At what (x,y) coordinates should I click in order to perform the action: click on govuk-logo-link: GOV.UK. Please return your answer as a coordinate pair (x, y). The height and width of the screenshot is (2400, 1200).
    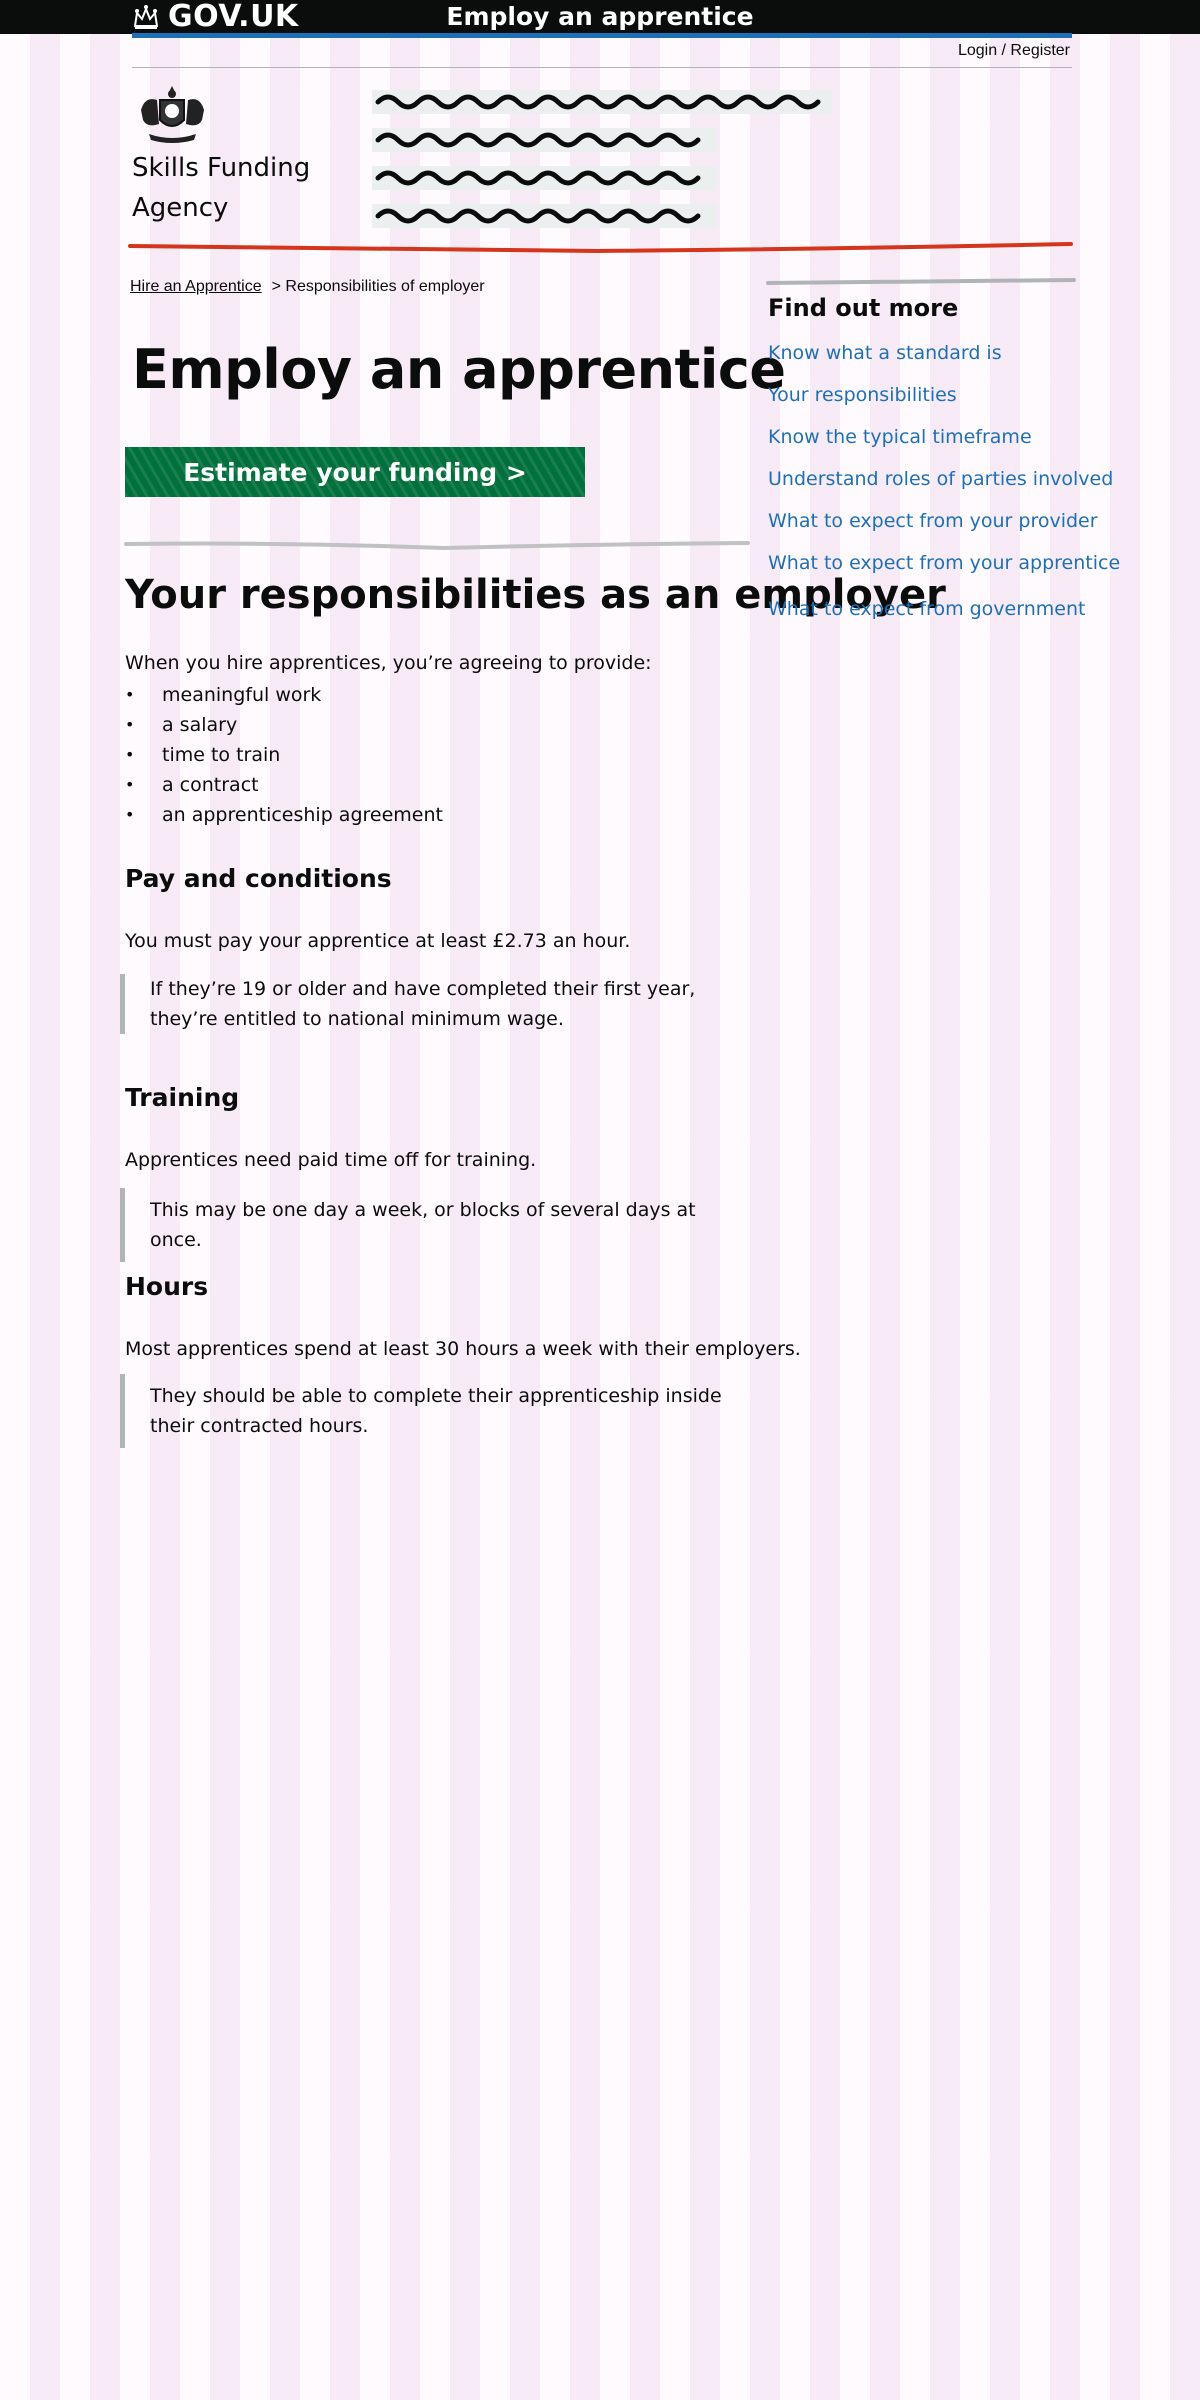
    Looking at the image, I should click on (215, 17).